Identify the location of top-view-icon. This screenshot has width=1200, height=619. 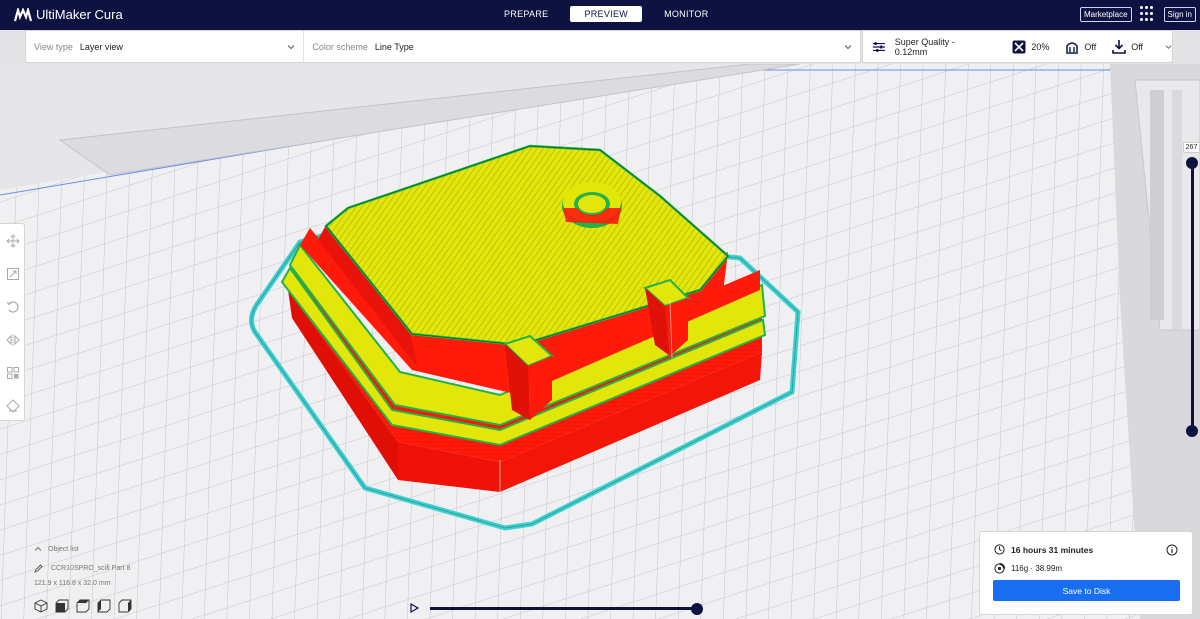
(83, 606).